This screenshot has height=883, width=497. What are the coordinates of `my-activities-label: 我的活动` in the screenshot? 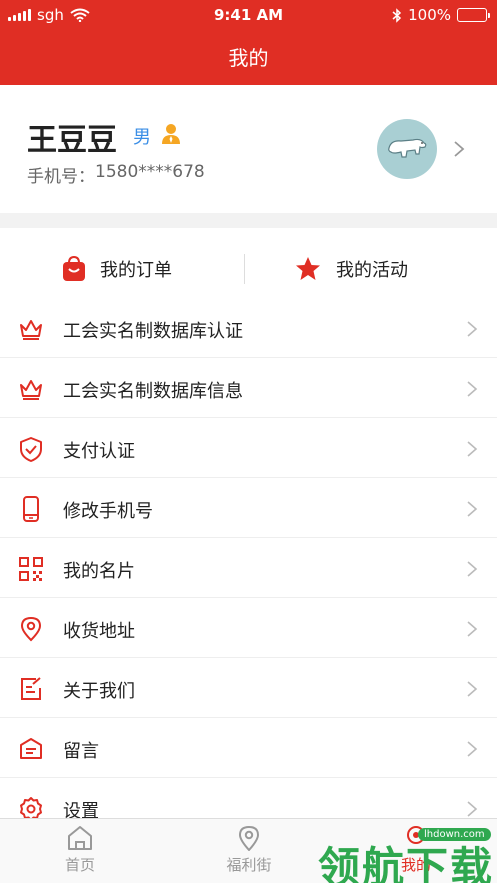 It's located at (372, 270).